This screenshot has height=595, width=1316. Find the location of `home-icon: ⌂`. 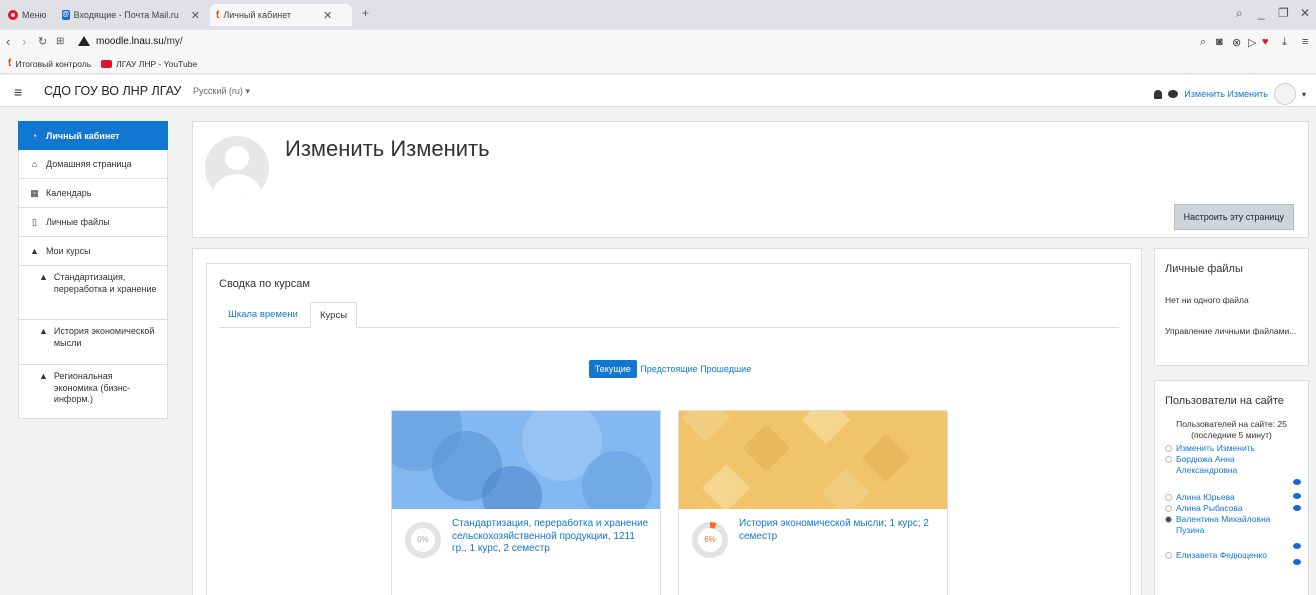

home-icon: ⌂ is located at coordinates (34, 164).